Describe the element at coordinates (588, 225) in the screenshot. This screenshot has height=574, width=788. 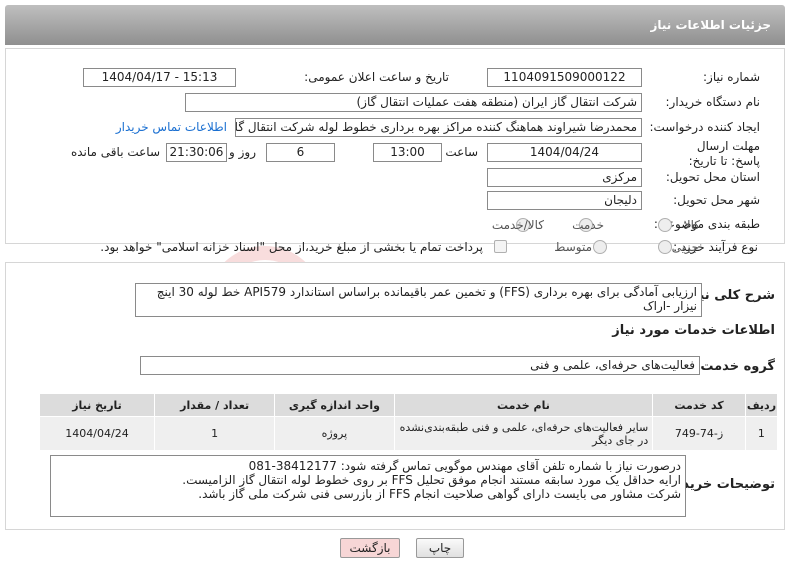
I see `category-khedmat-label: خدمت` at that location.